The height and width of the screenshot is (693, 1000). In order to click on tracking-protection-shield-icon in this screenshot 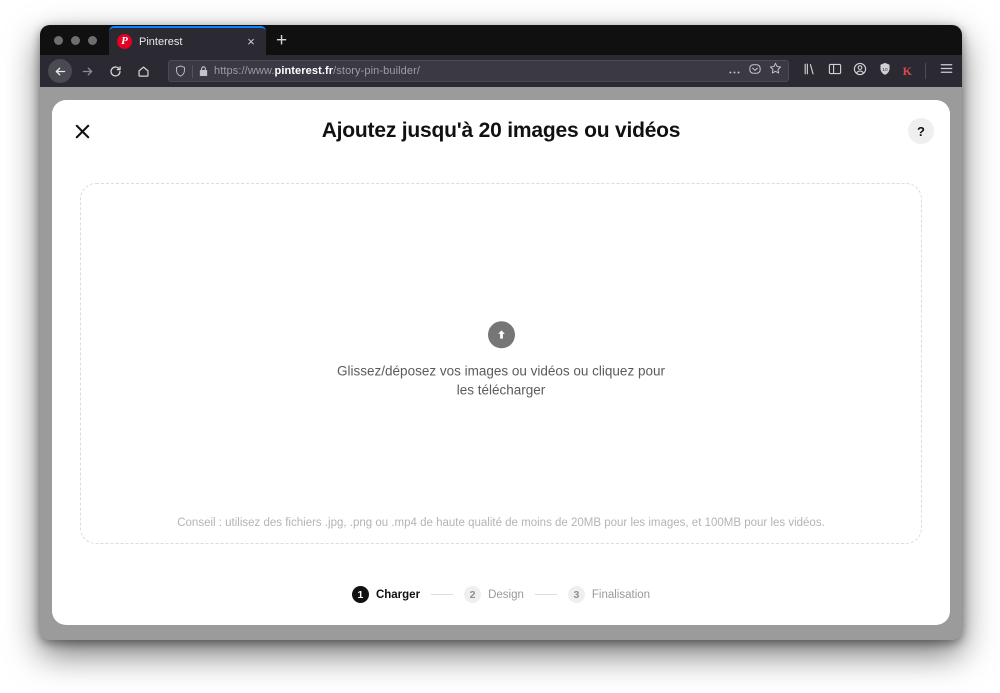, I will do `click(180, 71)`.